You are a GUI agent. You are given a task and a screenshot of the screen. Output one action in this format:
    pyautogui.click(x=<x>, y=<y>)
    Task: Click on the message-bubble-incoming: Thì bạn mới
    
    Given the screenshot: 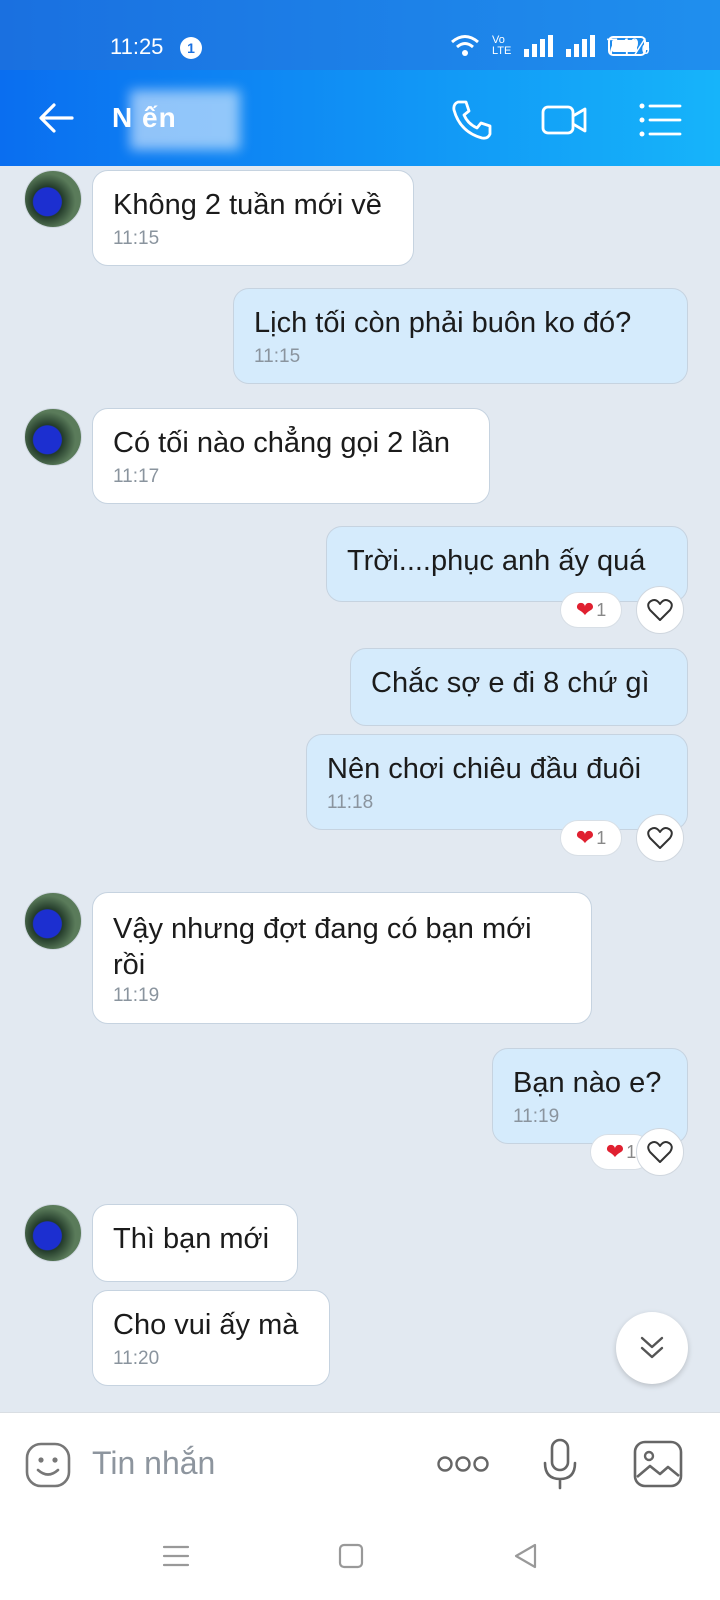 What is the action you would take?
    pyautogui.click(x=195, y=1243)
    